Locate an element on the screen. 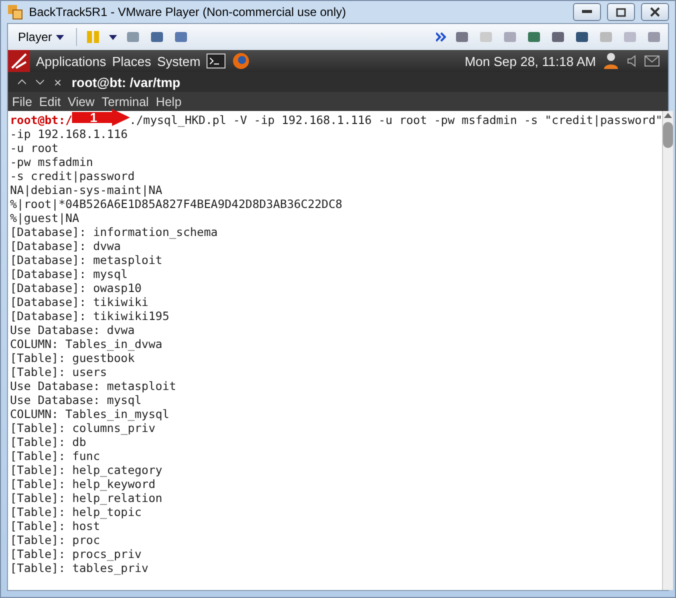  minimize-icon is located at coordinates (587, 12).